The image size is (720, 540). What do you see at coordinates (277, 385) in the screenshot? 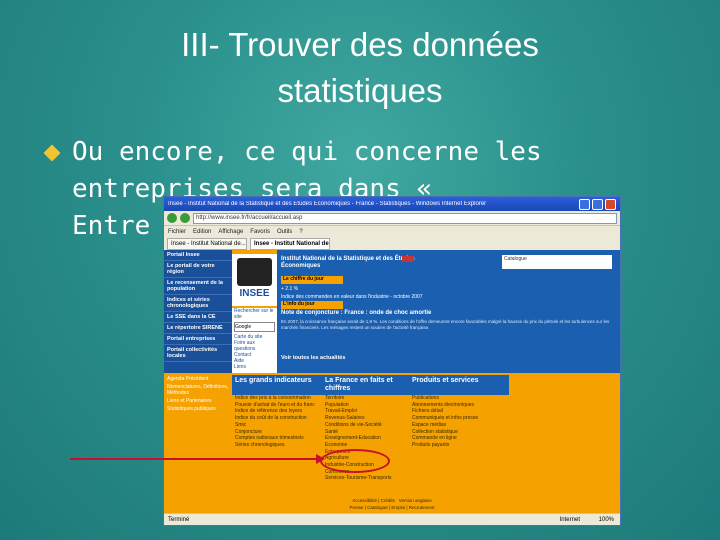
I see `column-header: Les grands indicateurs` at bounding box center [277, 385].